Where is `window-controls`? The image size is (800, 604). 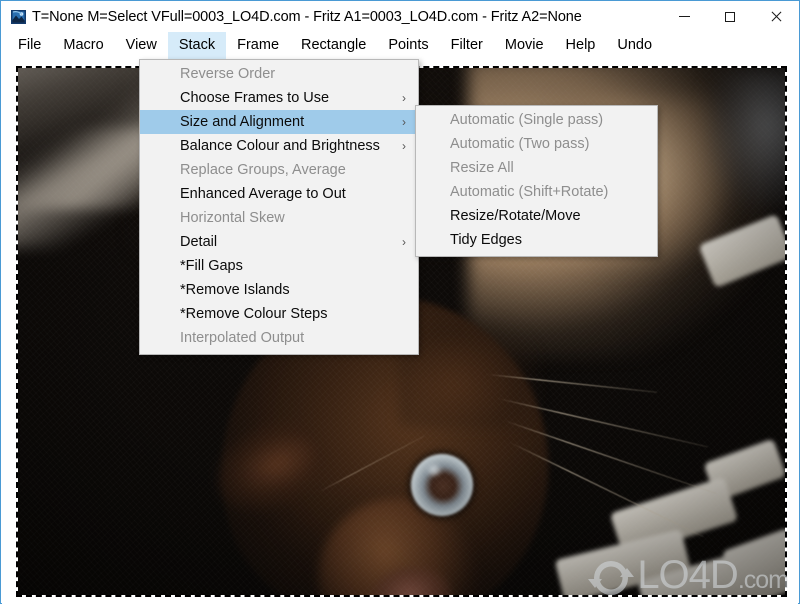 window-controls is located at coordinates (730, 16).